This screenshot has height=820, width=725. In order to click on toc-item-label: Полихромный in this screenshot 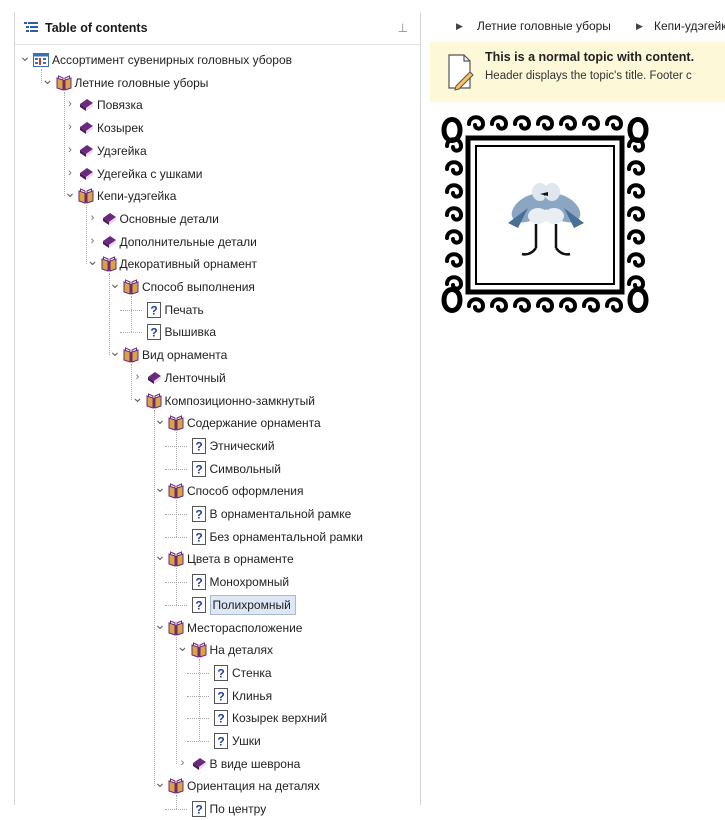, I will do `click(252, 604)`.